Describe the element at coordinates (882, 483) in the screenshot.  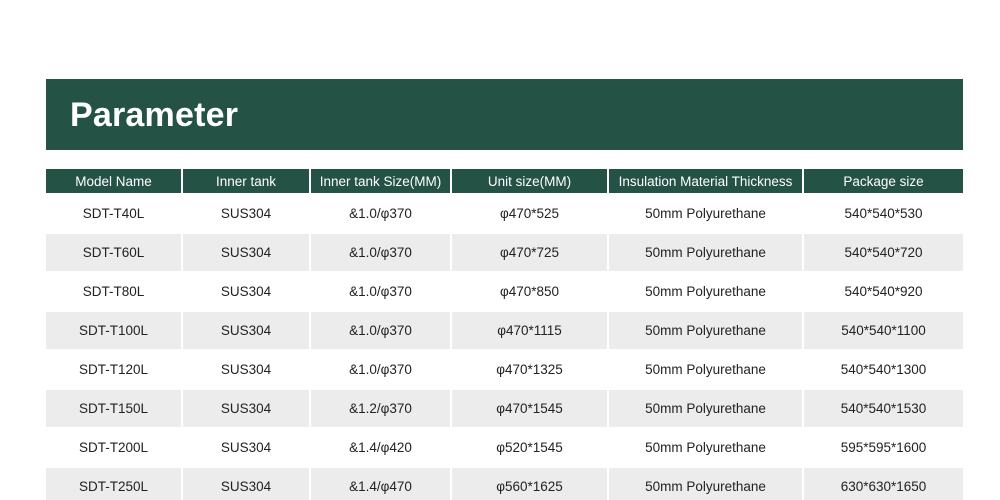
I see `cell-package-size: 630*630*1650` at that location.